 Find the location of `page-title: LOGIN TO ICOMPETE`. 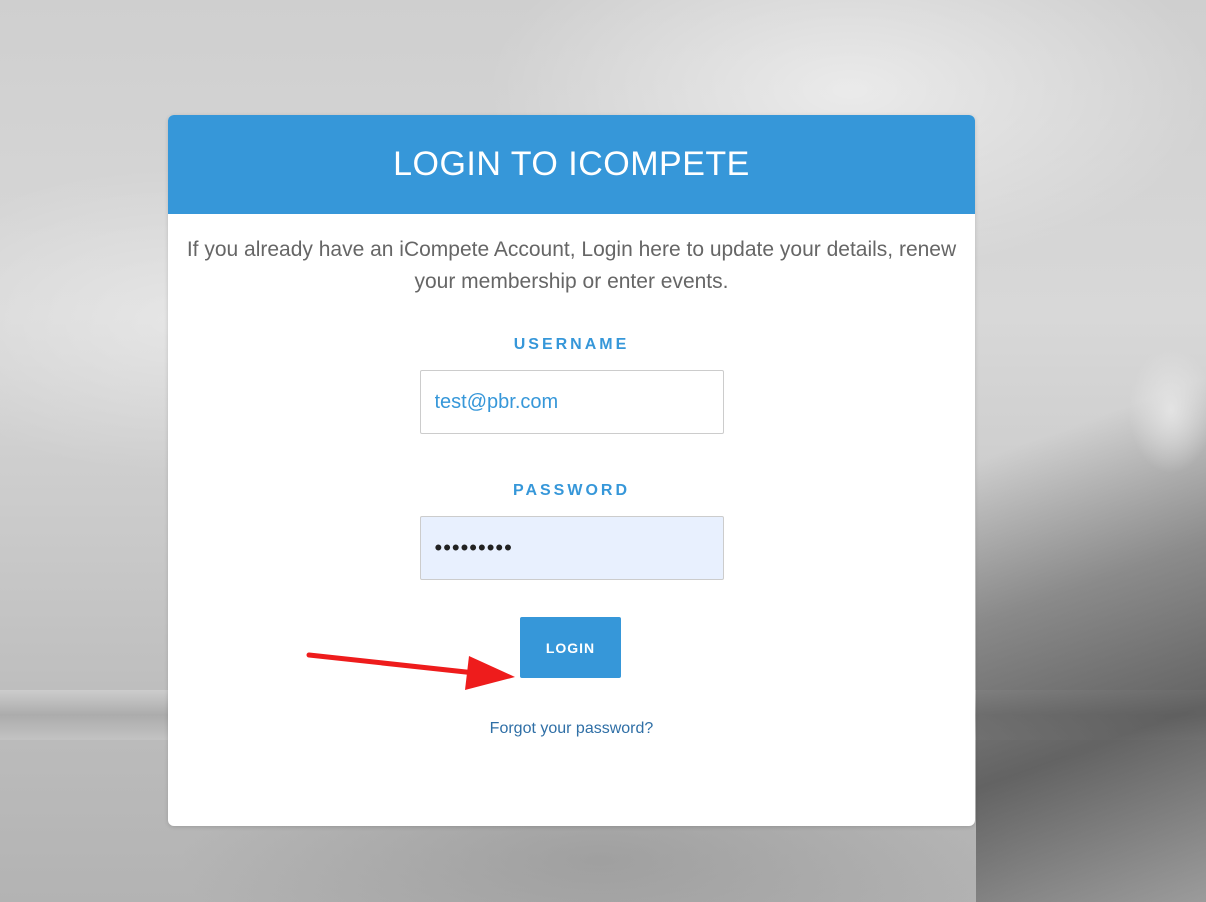

page-title: LOGIN TO ICOMPETE is located at coordinates (571, 164).